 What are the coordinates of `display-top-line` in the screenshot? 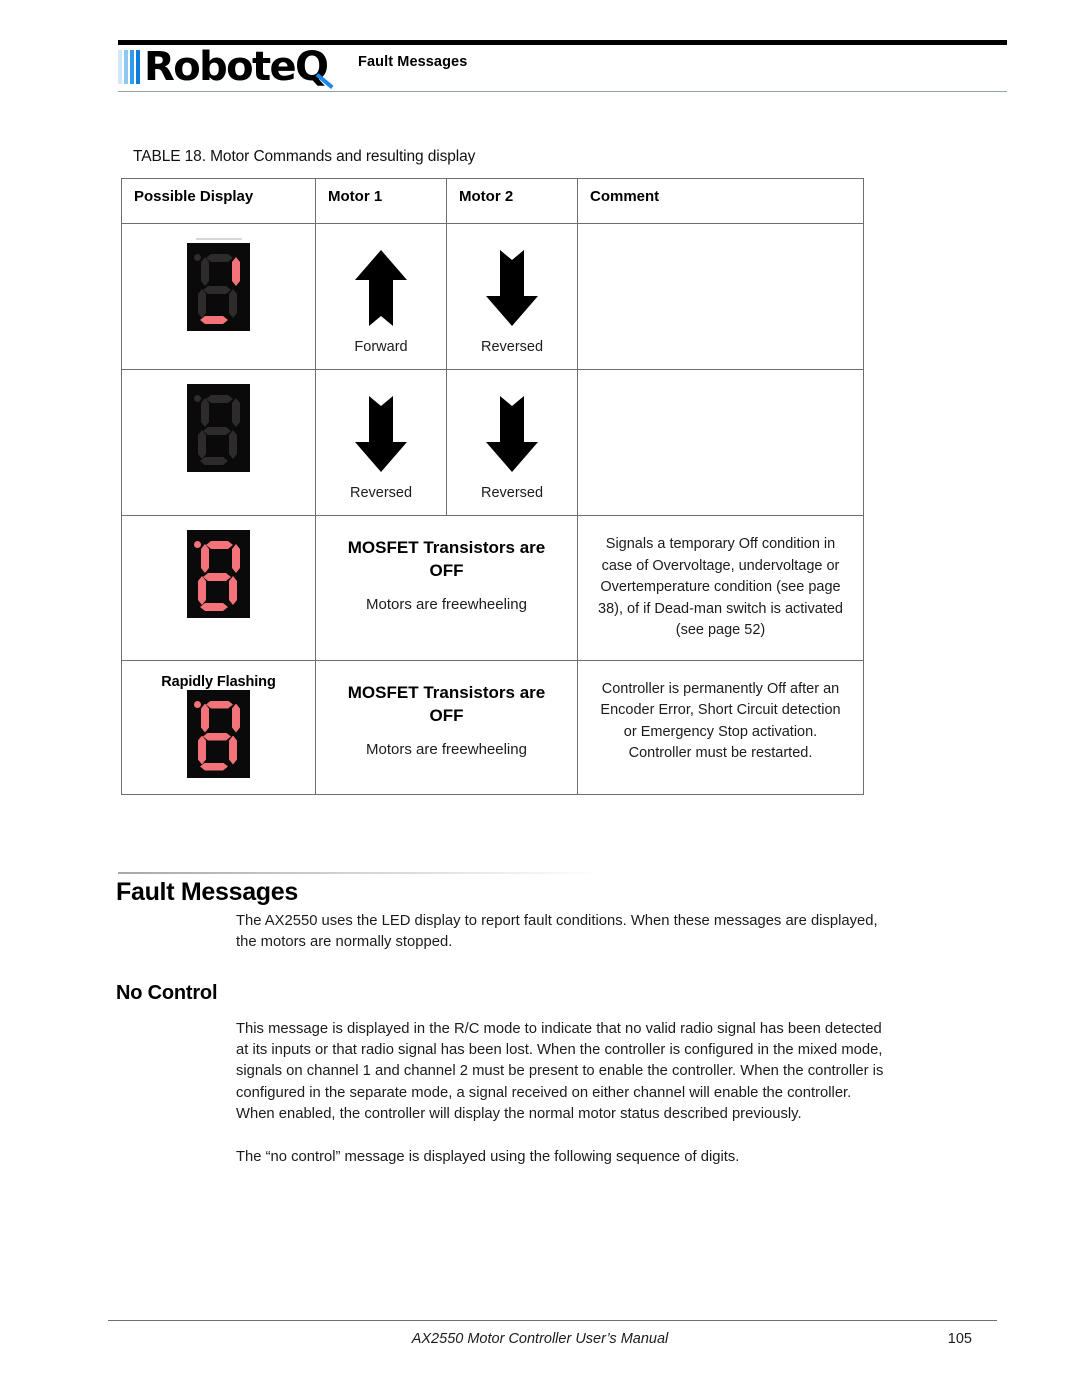 It's located at (218, 239).